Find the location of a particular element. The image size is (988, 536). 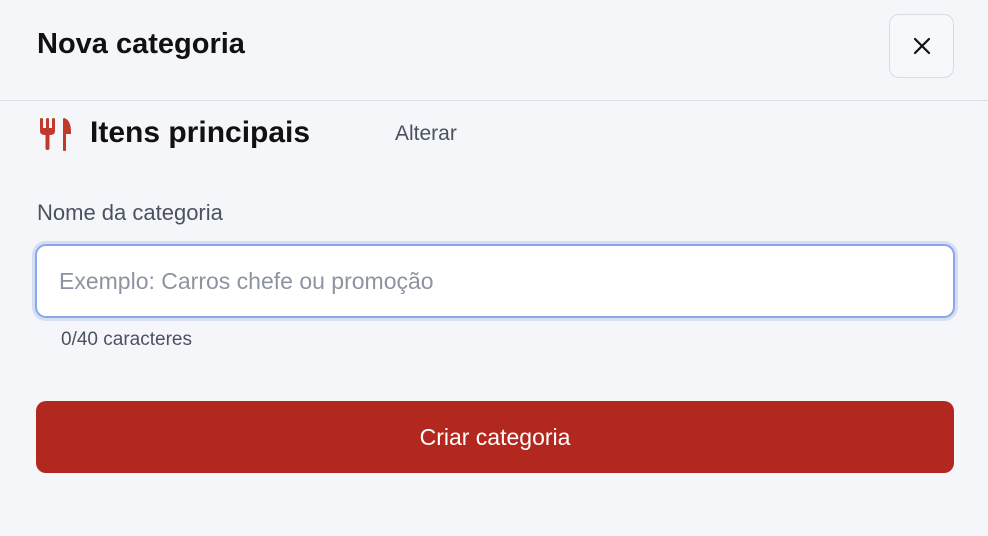

change-type-link: Alterar is located at coordinates (426, 134).